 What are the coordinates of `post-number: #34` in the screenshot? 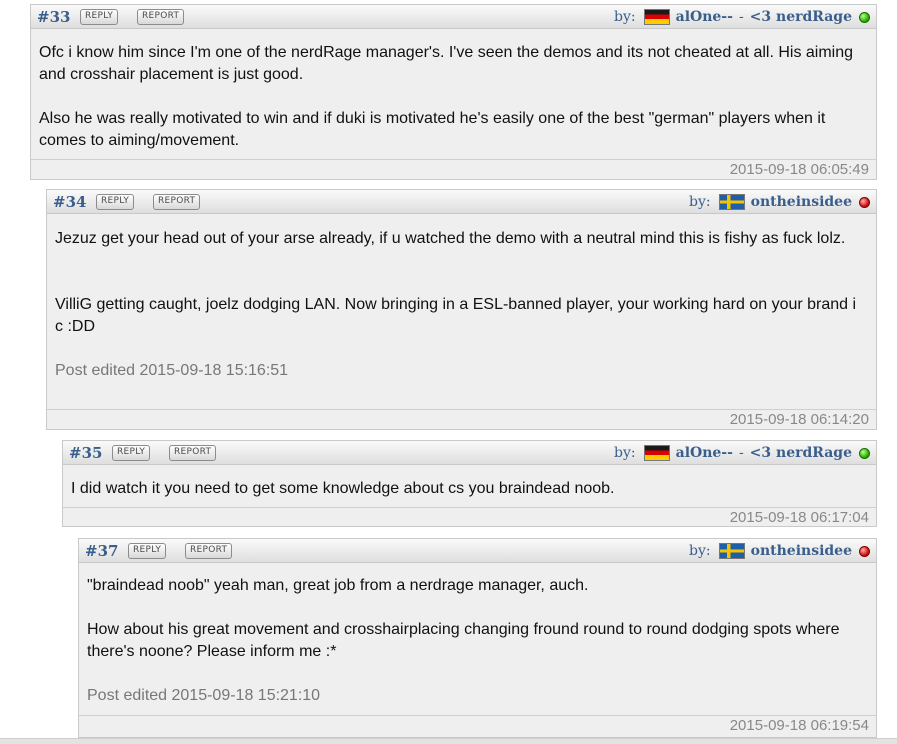 It's located at (69, 202).